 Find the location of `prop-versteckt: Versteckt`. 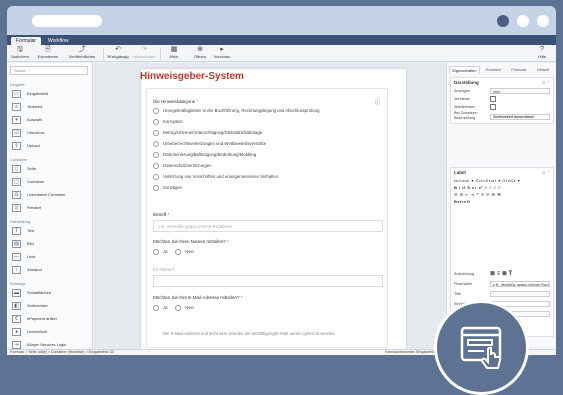

prop-versteckt: Versteckt is located at coordinates (503, 99).